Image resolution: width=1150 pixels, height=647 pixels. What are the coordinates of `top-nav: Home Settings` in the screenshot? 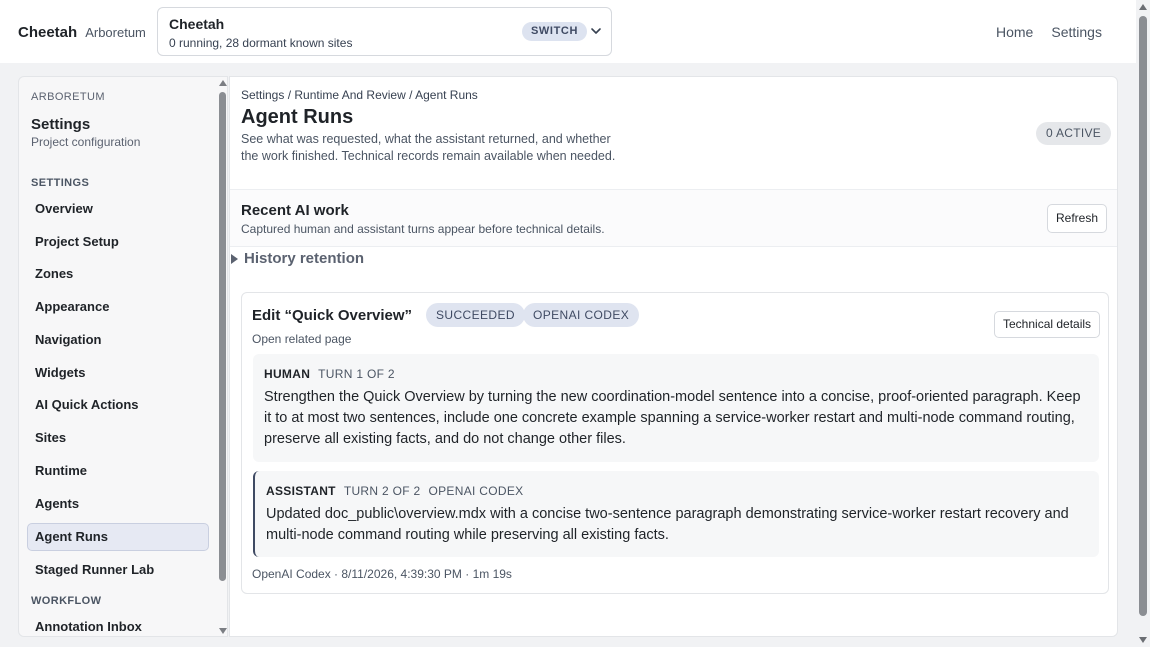 It's located at (1049, 32).